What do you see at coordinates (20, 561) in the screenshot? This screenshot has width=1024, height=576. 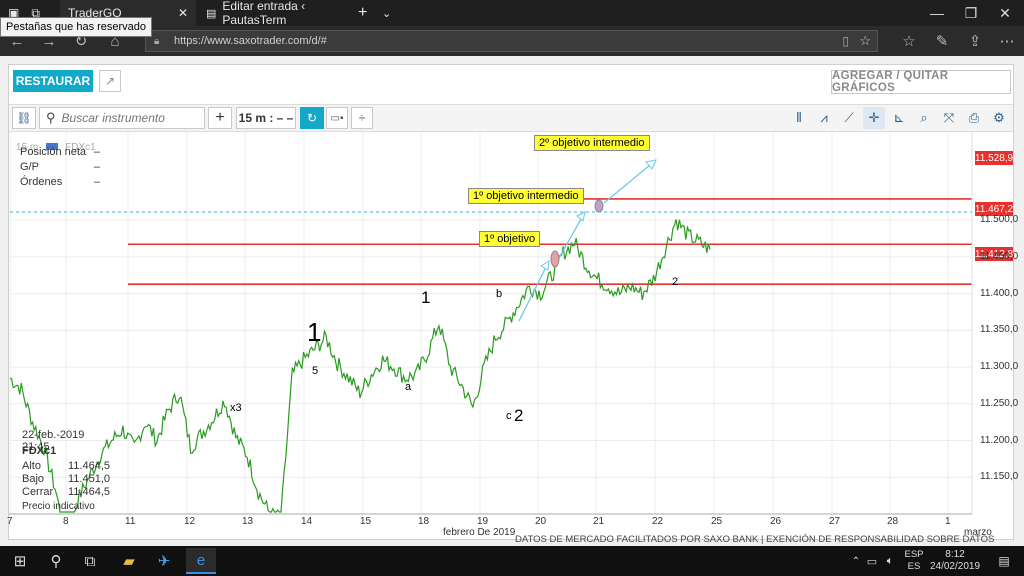 I see `windows-start-icon: ⊞` at bounding box center [20, 561].